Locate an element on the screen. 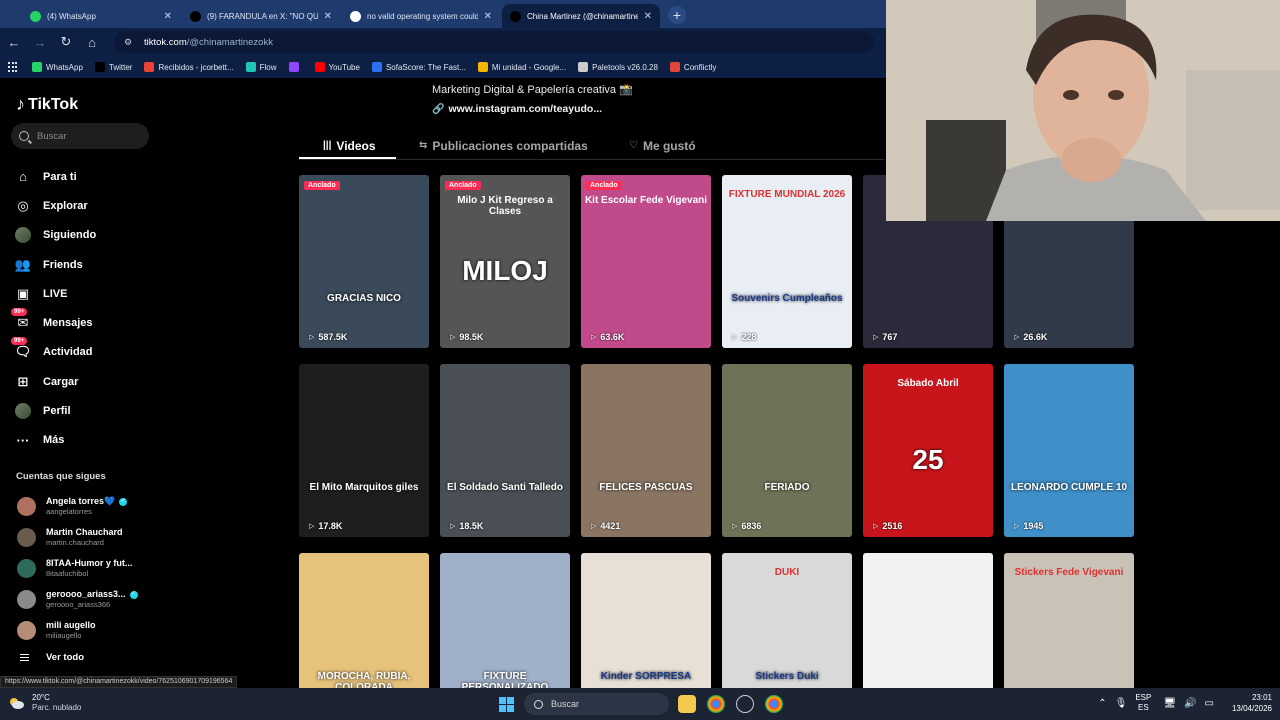  file-explorer-icon is located at coordinates (687, 704).